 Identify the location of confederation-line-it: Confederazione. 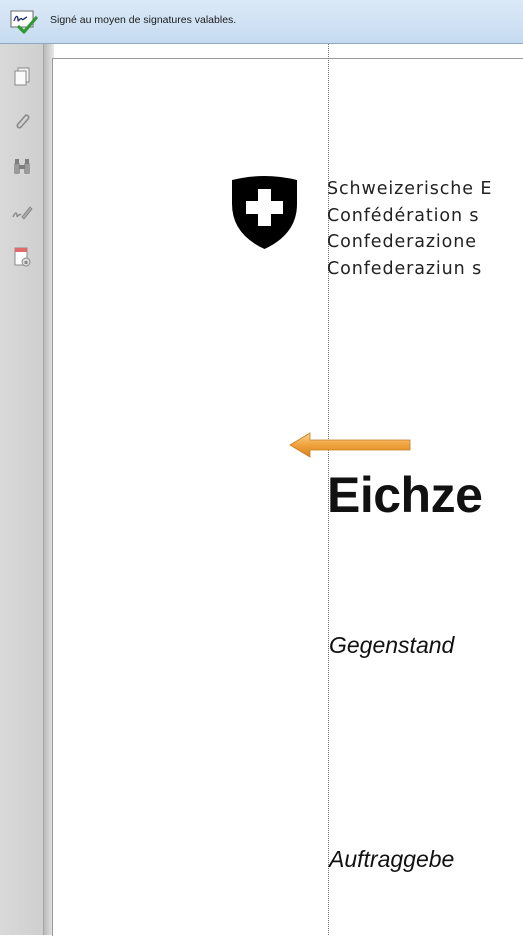
(402, 242).